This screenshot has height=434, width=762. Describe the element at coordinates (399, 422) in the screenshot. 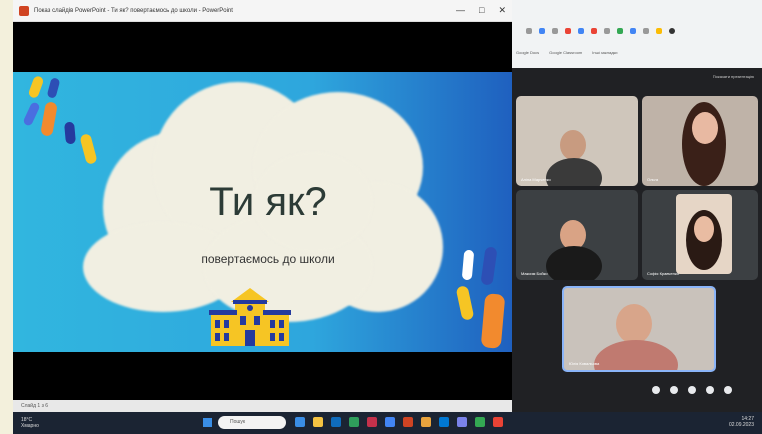

I see `taskbar-apps` at that location.